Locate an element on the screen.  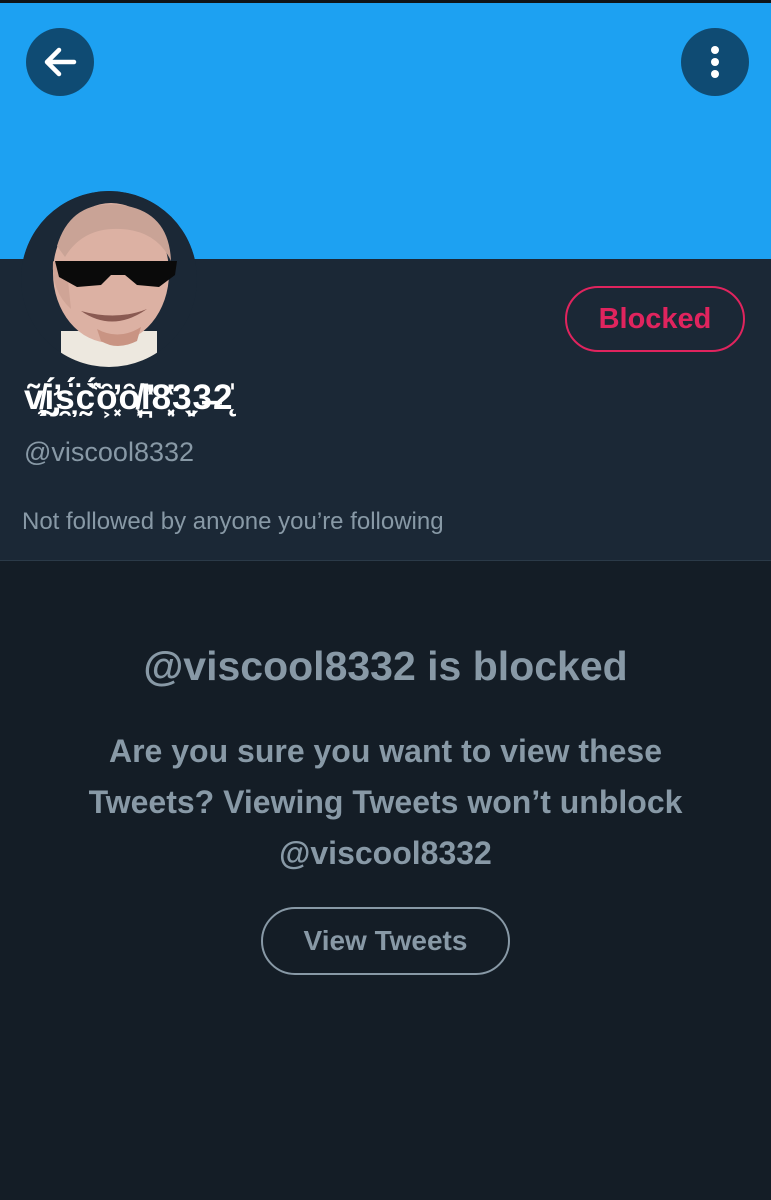
back-button is located at coordinates (60, 62).